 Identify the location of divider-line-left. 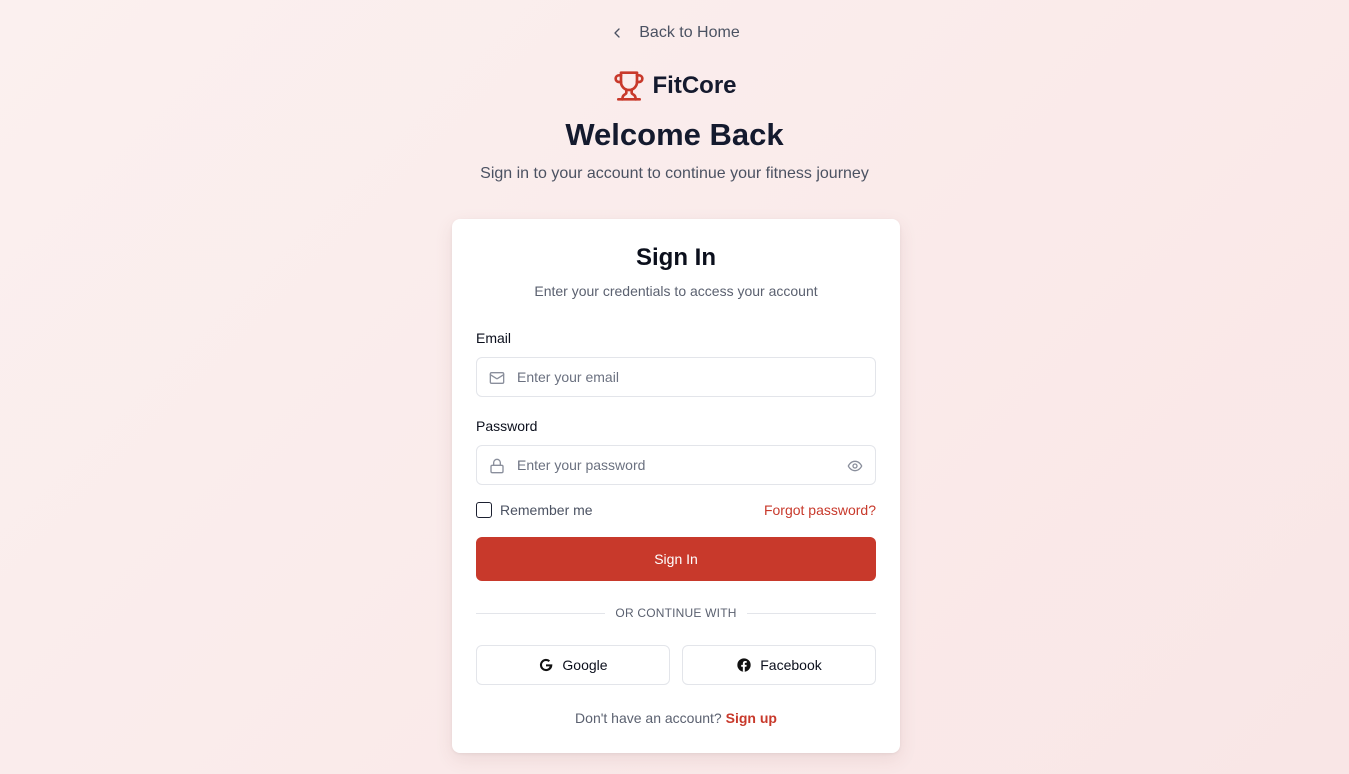
(541, 613).